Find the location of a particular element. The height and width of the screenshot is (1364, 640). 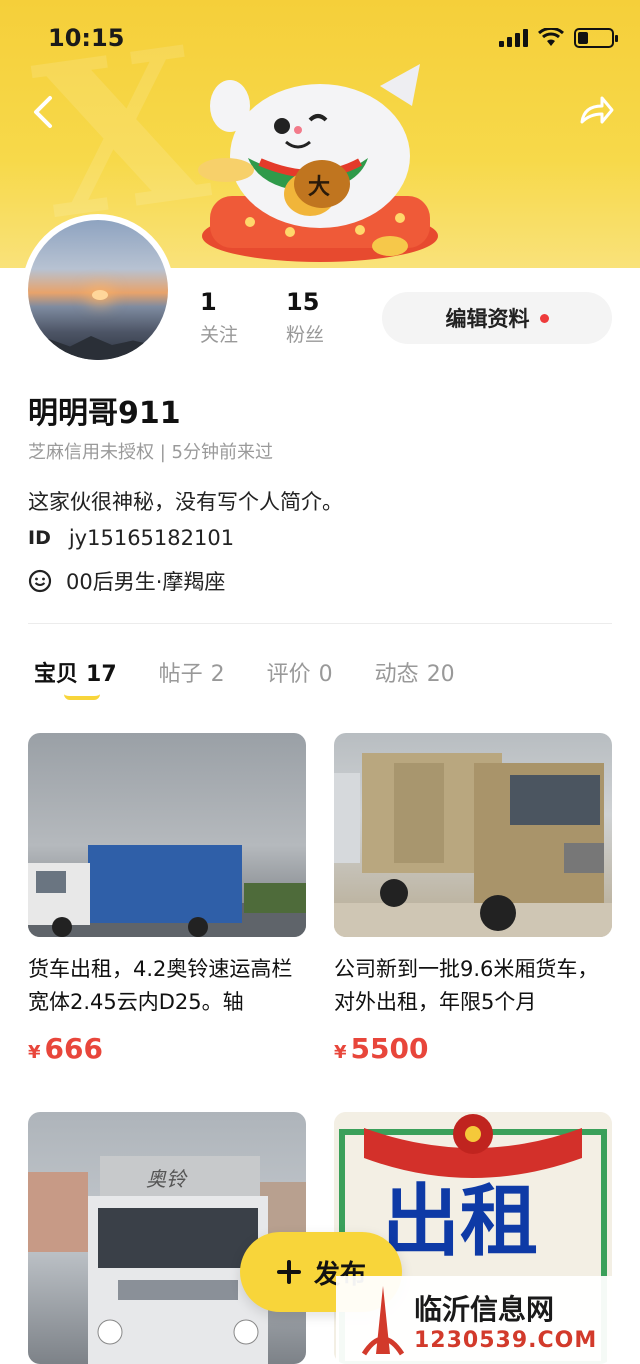

user-id-row: ID jy15165182101 is located at coordinates (131, 538).